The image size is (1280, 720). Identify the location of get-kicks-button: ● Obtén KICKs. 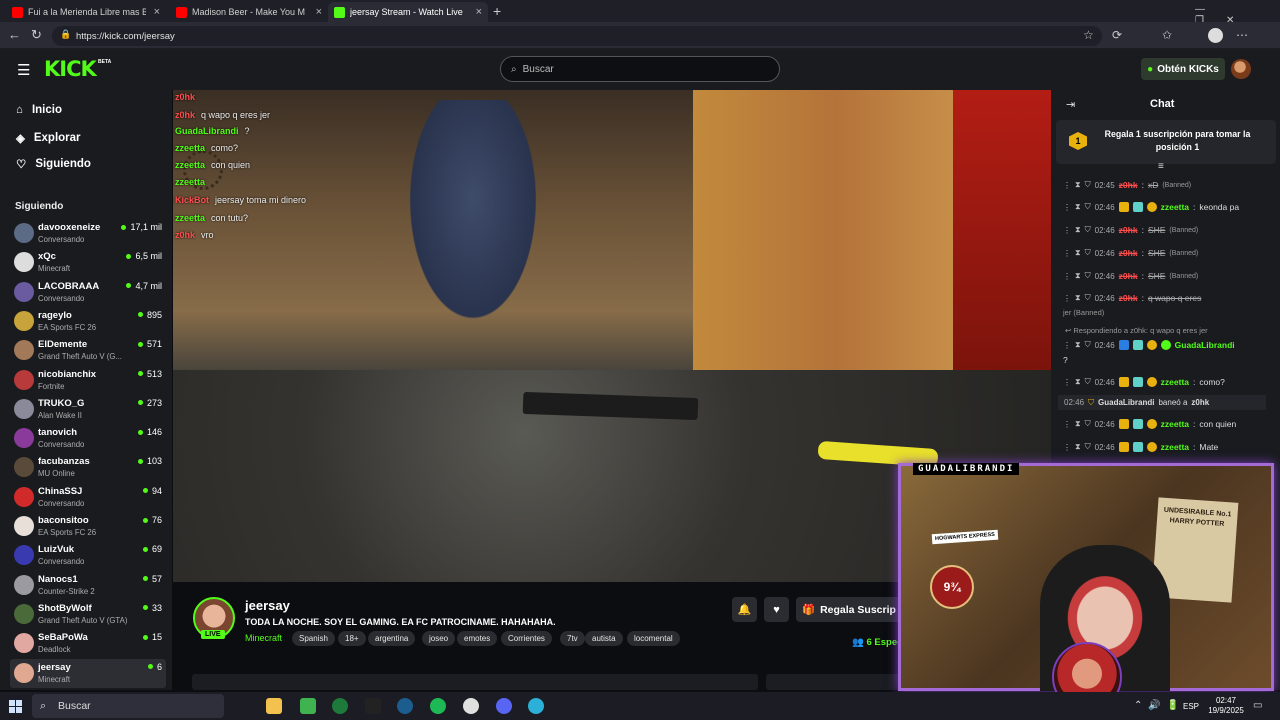
(1183, 69).